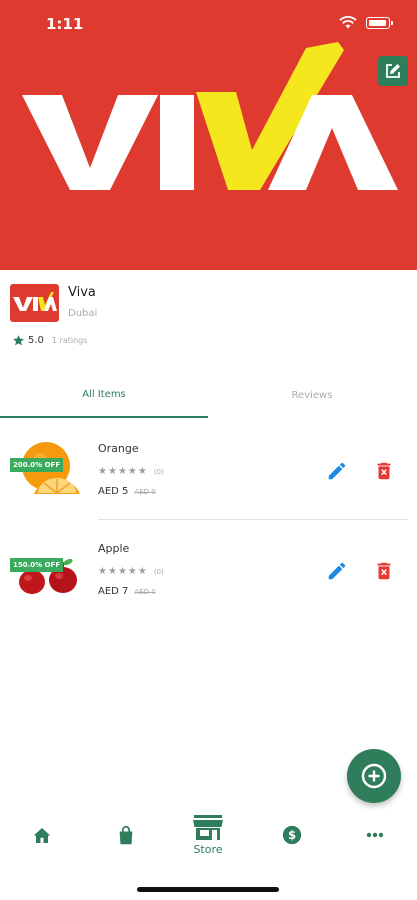 Image resolution: width=417 pixels, height=900 pixels. What do you see at coordinates (208, 315) in the screenshot?
I see `store-info: Viva Dubai 5.0 1 ratings` at bounding box center [208, 315].